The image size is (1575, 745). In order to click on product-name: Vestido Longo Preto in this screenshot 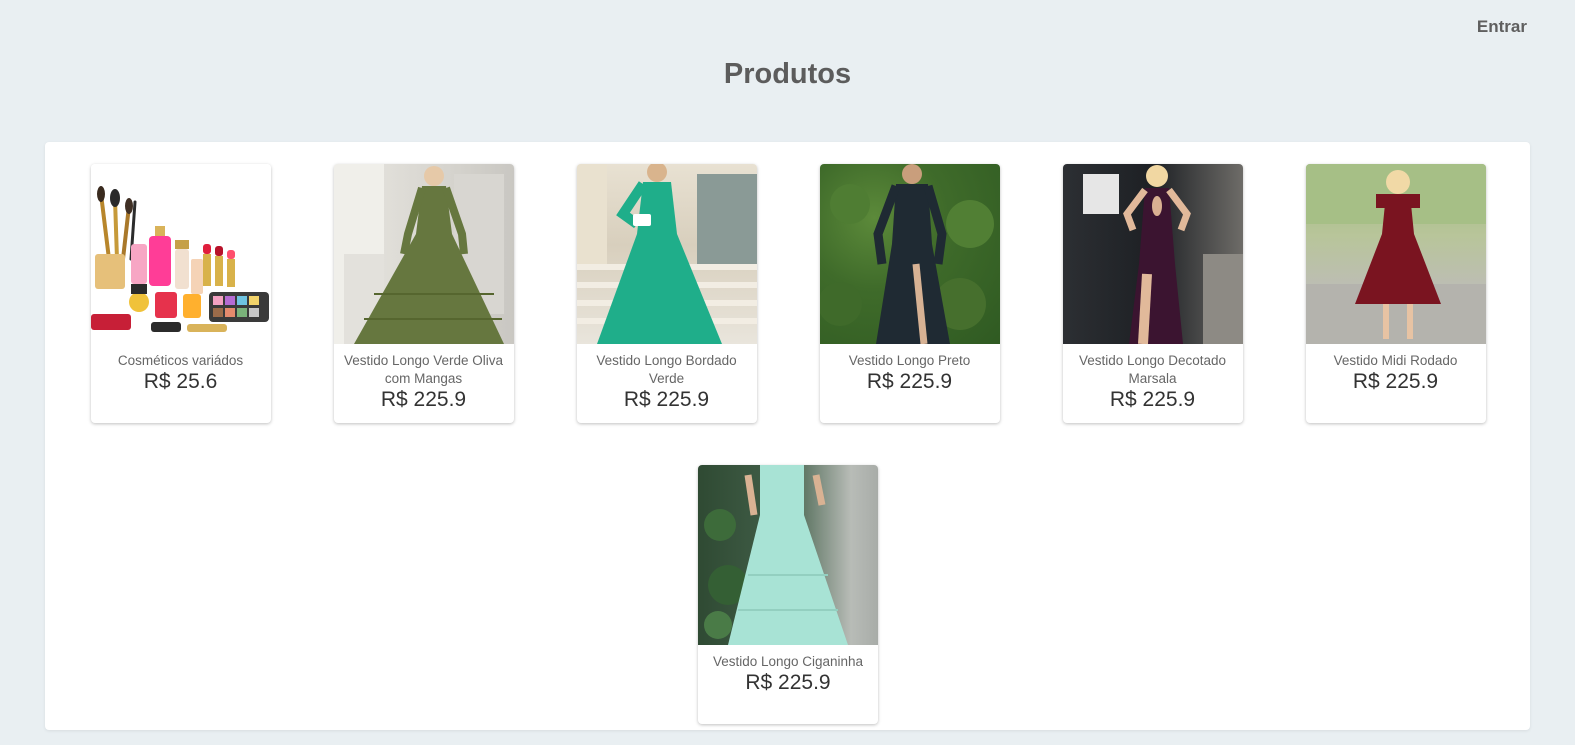, I will do `click(909, 360)`.